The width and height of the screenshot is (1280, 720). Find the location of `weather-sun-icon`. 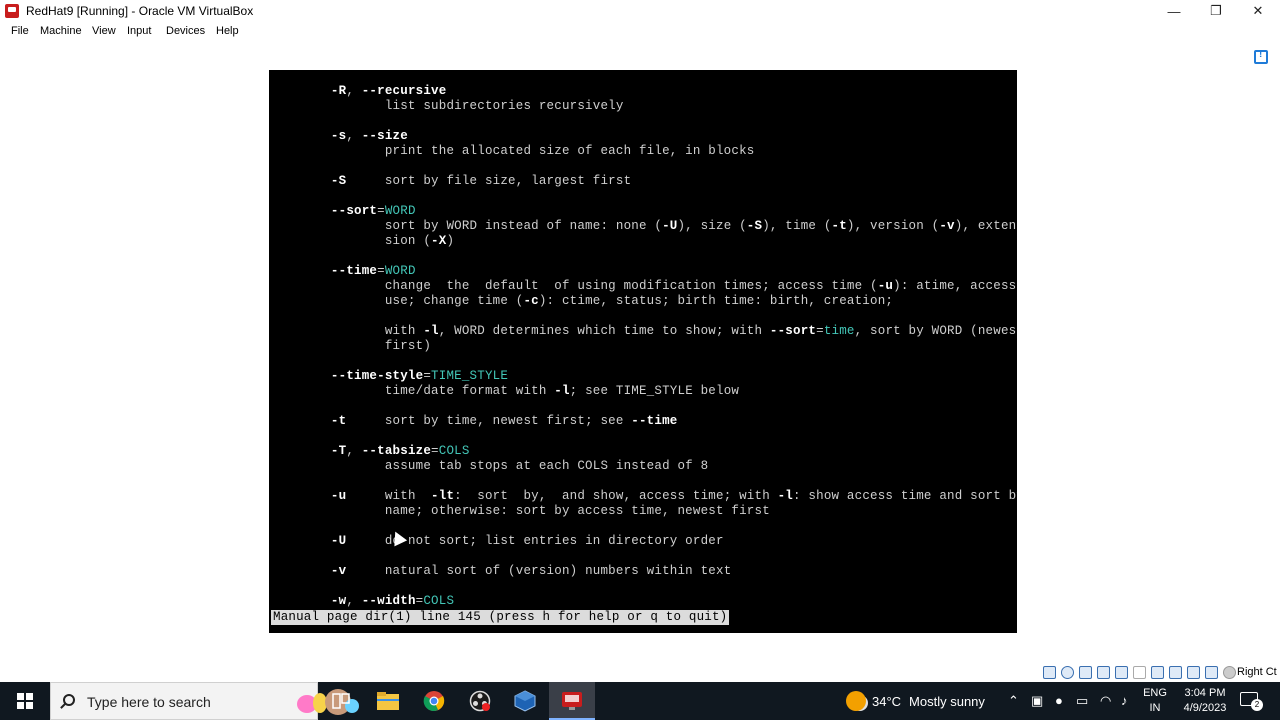

weather-sun-icon is located at coordinates (856, 701).